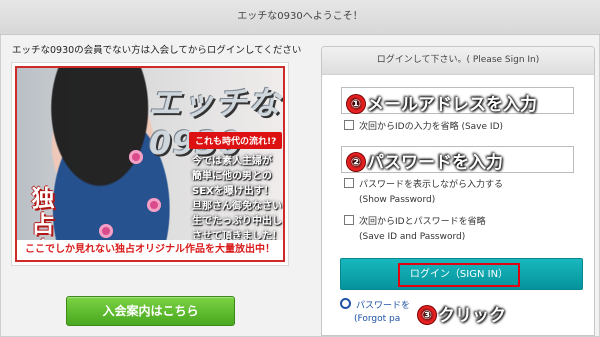 The height and width of the screenshot is (337, 600). I want to click on banner-copy-line: 今では素人主婦が, so click(232, 161).